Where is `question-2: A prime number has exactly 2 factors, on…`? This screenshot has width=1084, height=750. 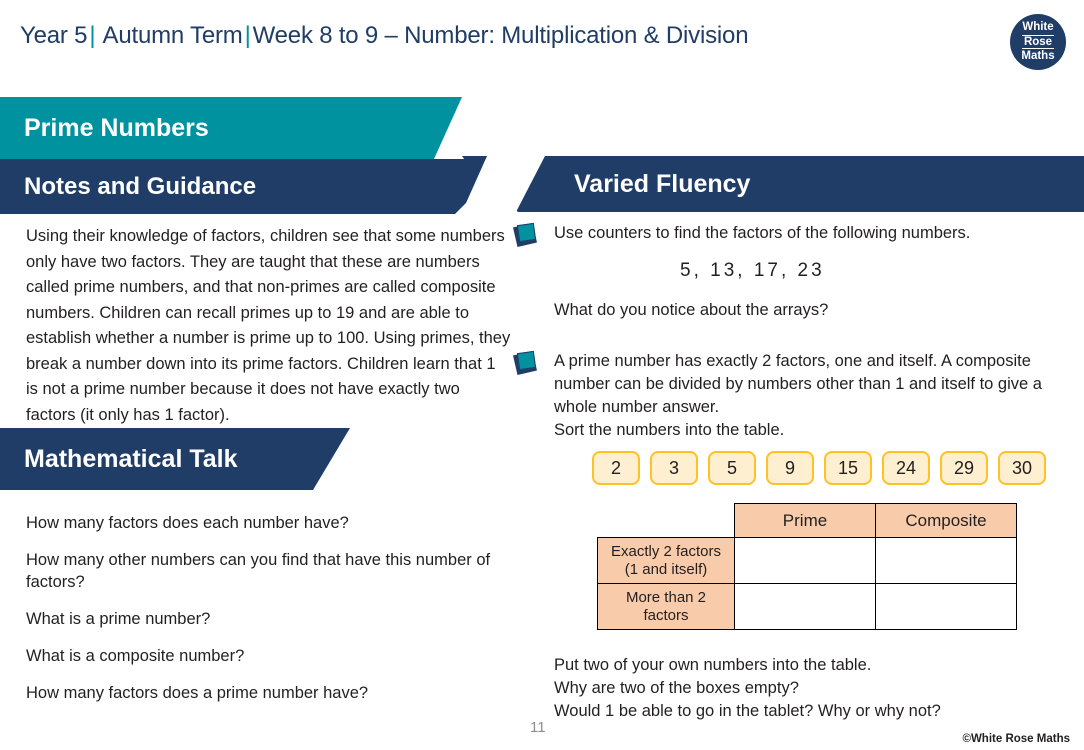
question-2: A prime number has exactly 2 factors, on… is located at coordinates (793, 396).